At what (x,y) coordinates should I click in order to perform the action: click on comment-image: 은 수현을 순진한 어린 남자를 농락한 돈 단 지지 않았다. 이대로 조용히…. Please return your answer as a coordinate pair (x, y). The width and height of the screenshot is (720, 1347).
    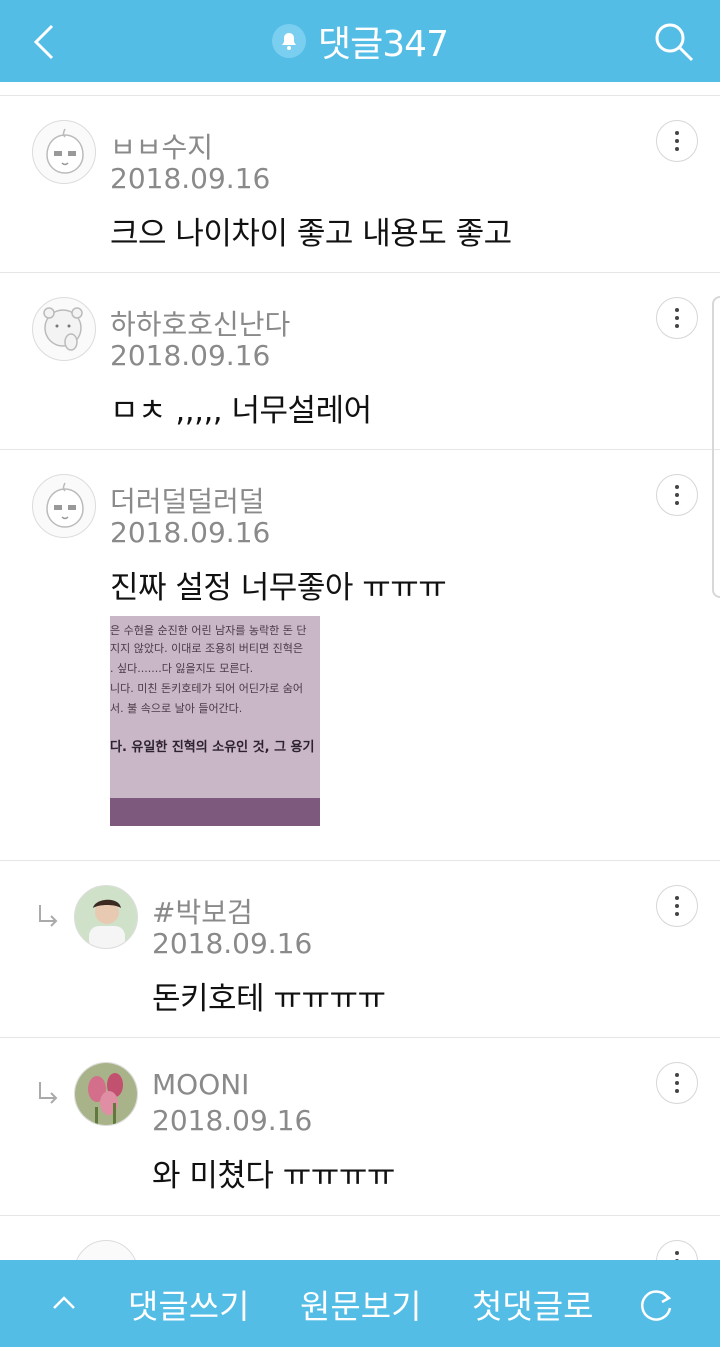
    Looking at the image, I should click on (215, 721).